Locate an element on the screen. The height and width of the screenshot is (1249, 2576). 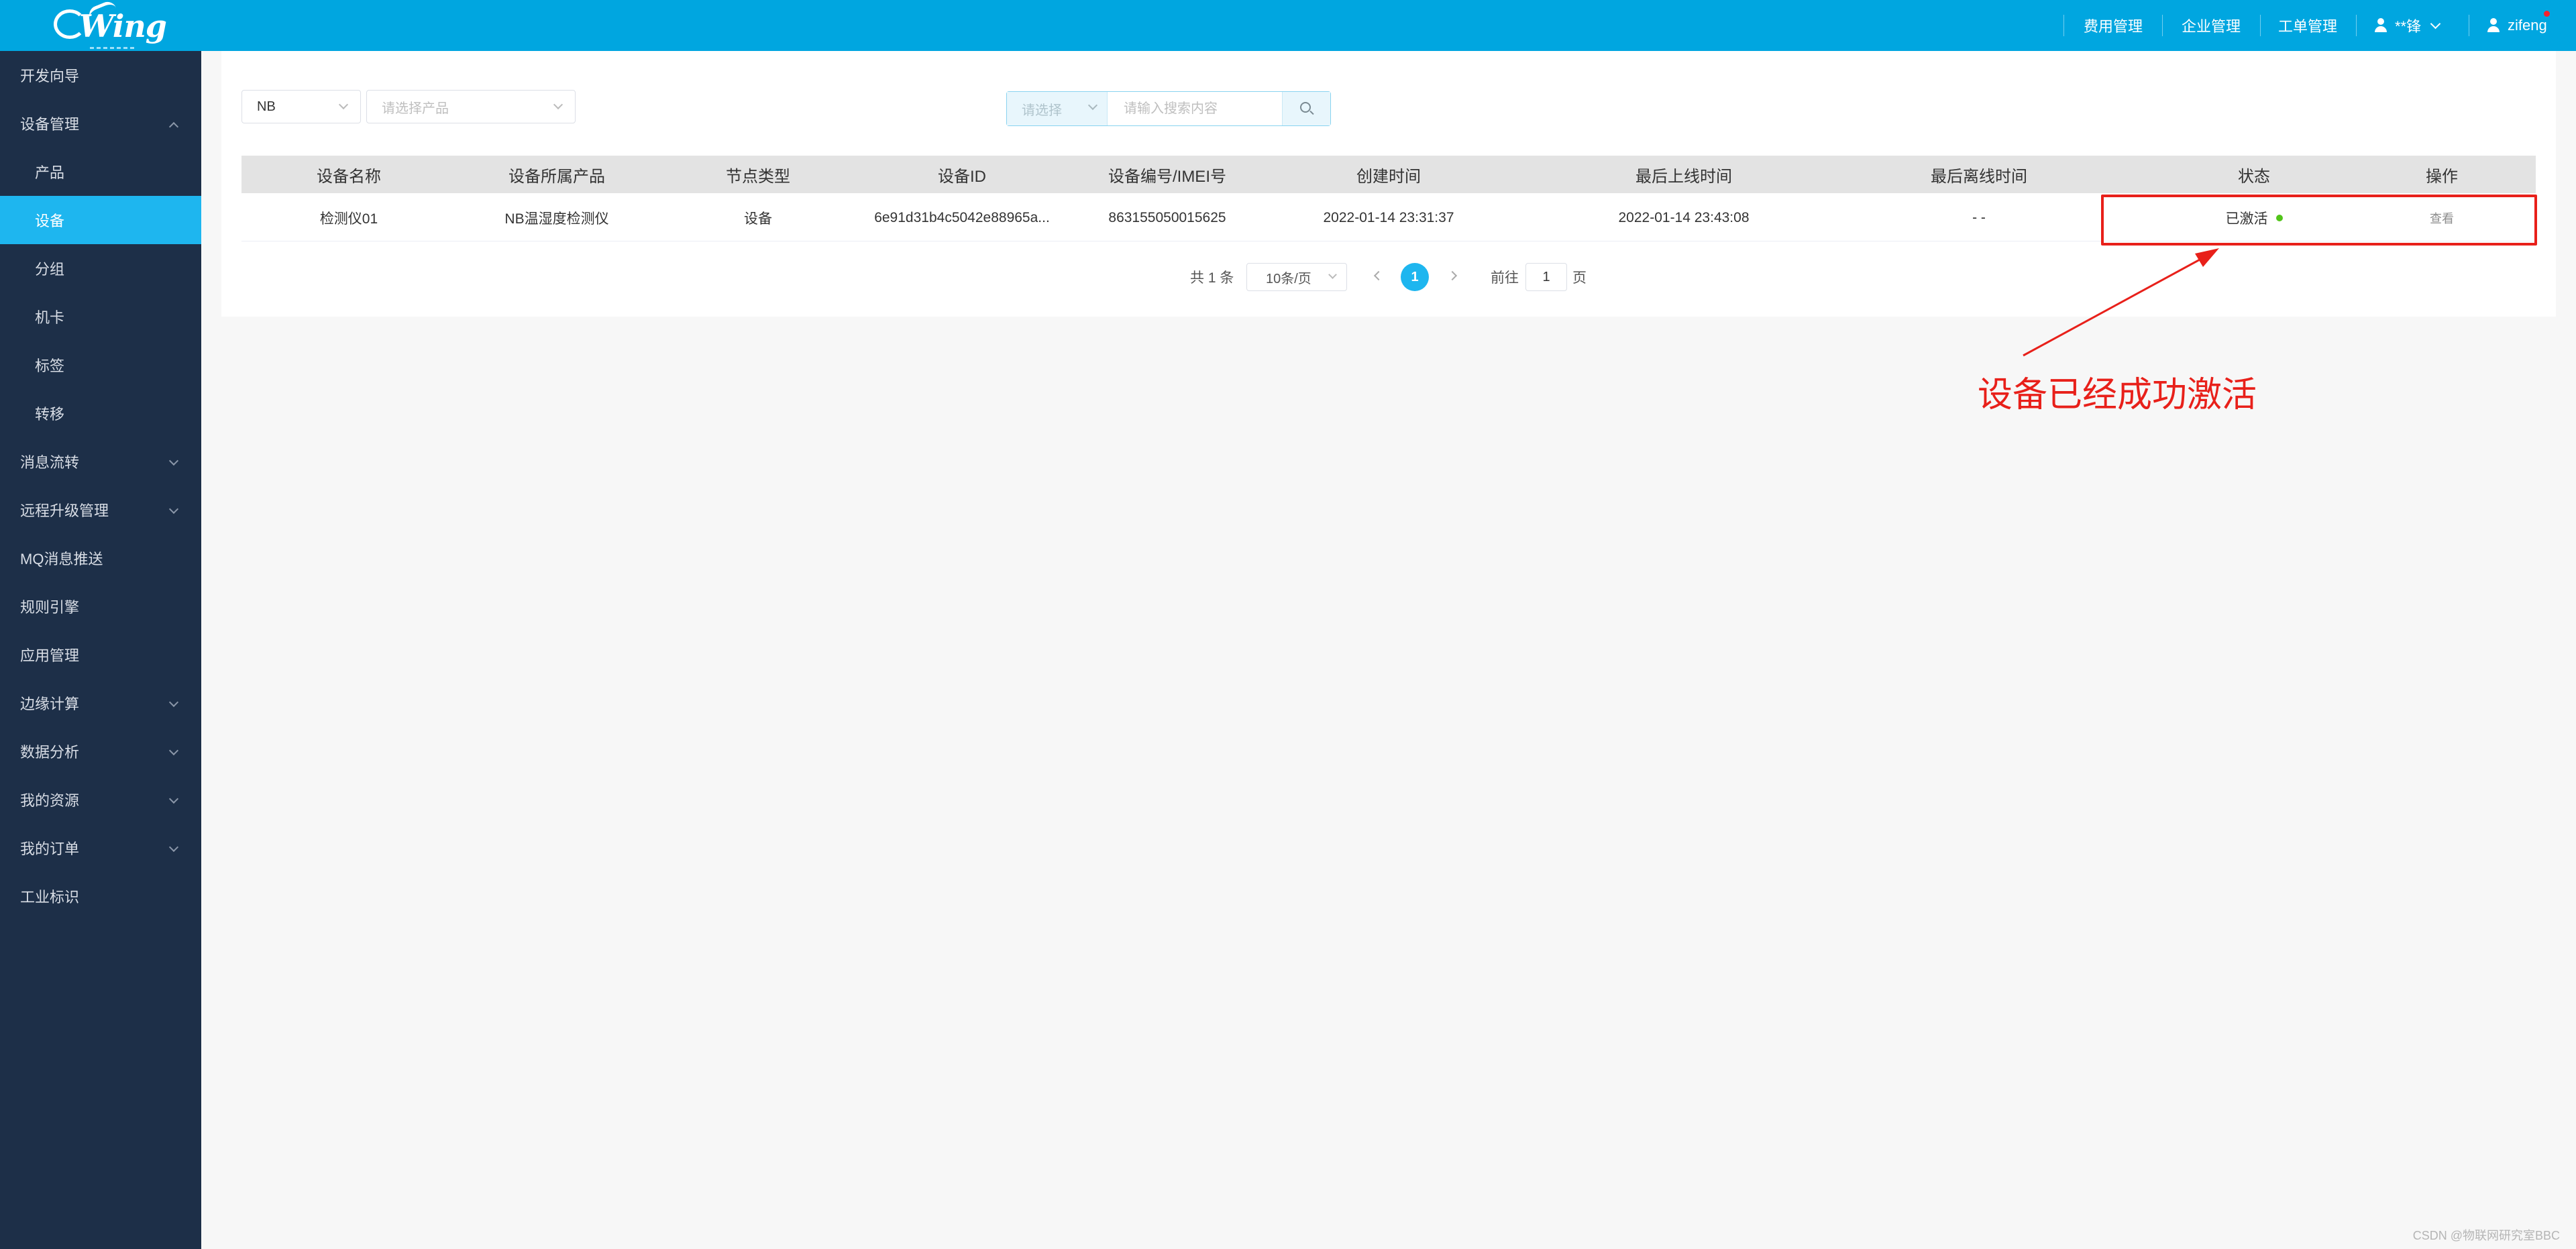
search-field-select: 请选择 is located at coordinates (1057, 109).